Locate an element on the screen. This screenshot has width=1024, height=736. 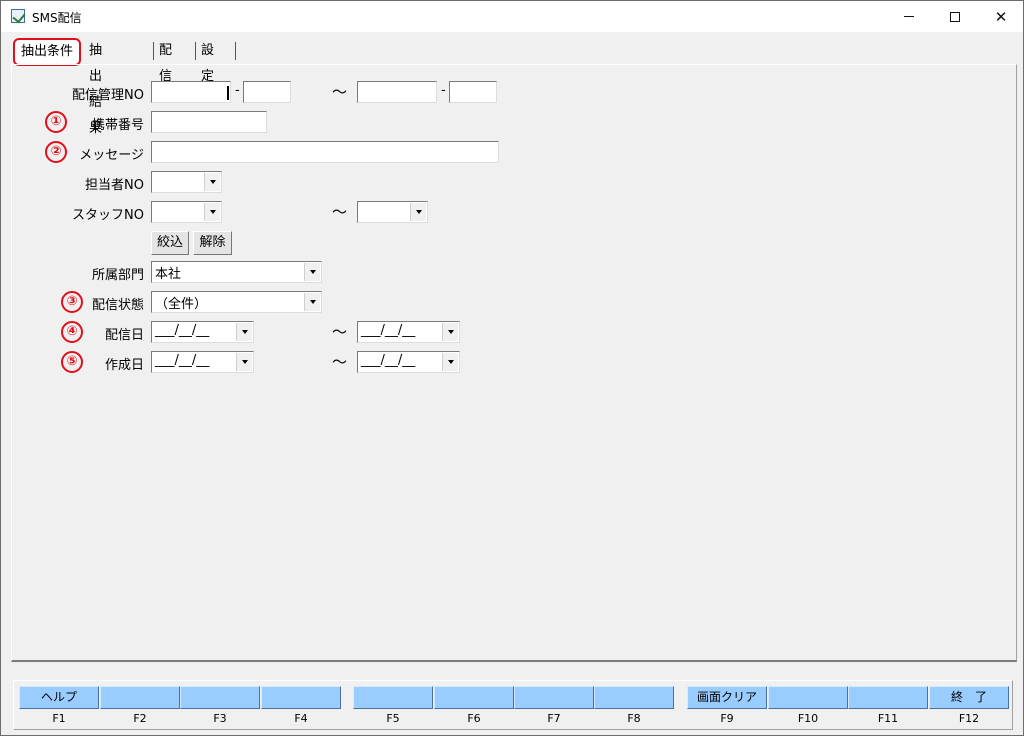
text-caret is located at coordinates (228, 93).